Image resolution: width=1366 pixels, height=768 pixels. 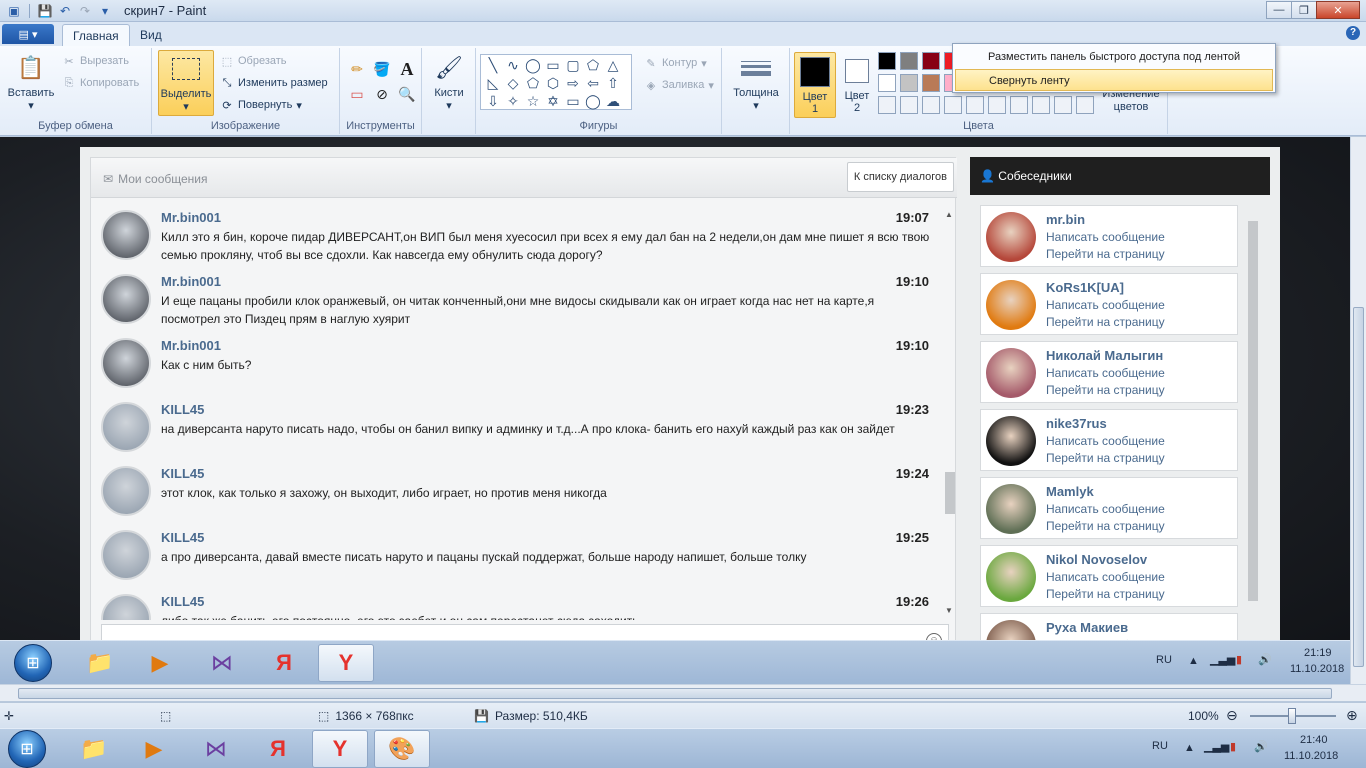 I want to click on power-icon: ▮, so click(x=1233, y=746).